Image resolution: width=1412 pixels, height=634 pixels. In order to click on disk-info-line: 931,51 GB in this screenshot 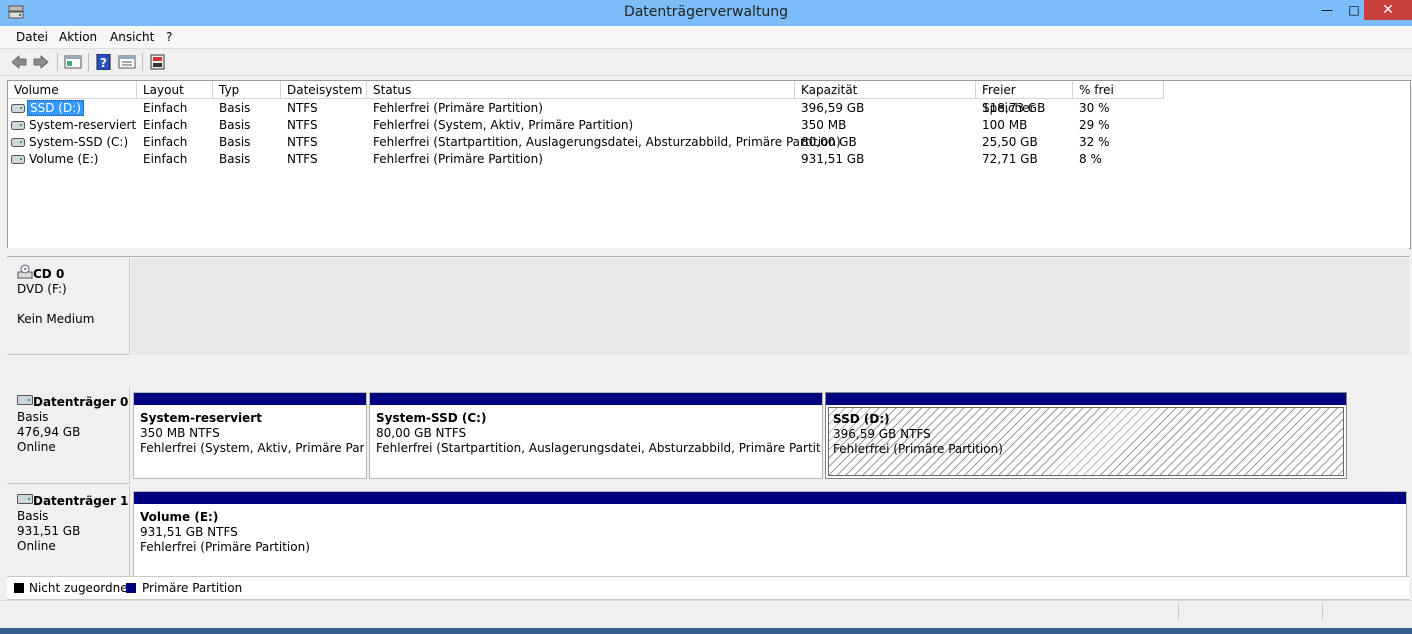, I will do `click(49, 531)`.